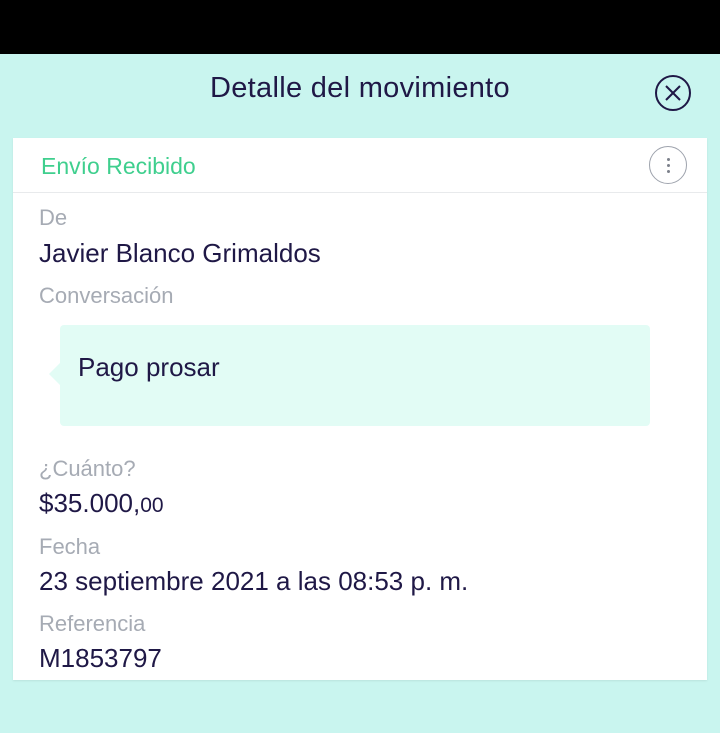  I want to click on more-options-button, so click(668, 165).